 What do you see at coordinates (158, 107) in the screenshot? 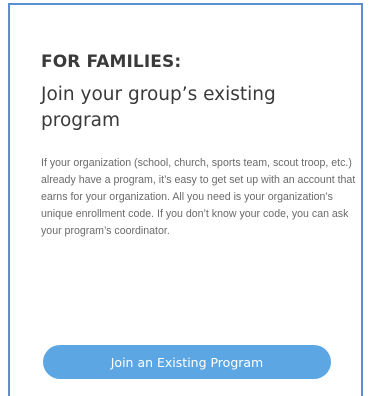
I see `section-headline: Join your group’s existing program` at bounding box center [158, 107].